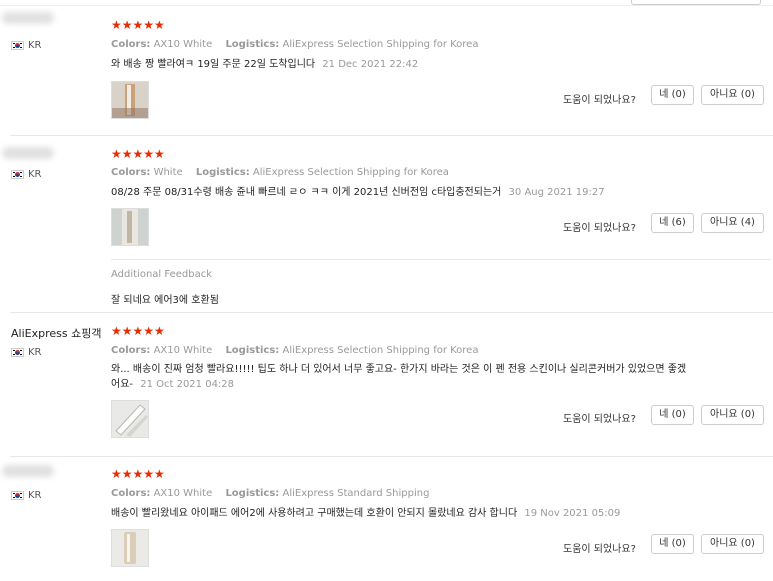 The height and width of the screenshot is (581, 773). I want to click on reviewer-name: AliExpress 쇼핑객, so click(56, 333).